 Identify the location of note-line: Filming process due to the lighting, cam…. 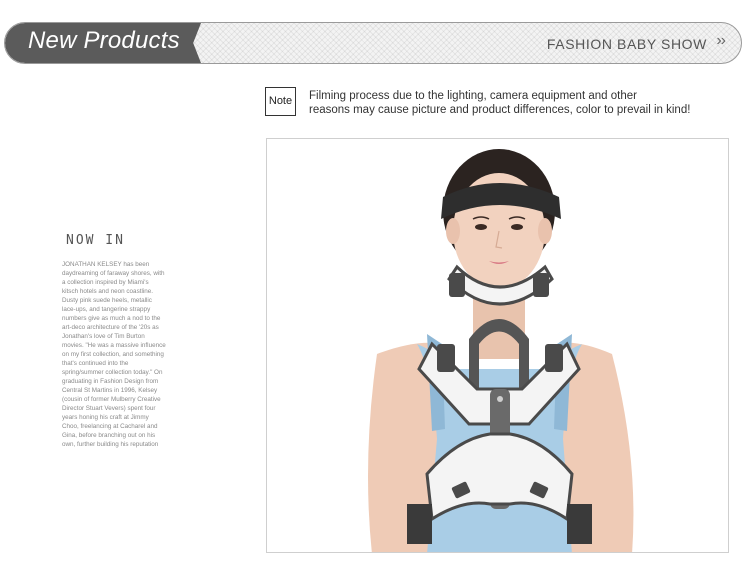
(473, 96).